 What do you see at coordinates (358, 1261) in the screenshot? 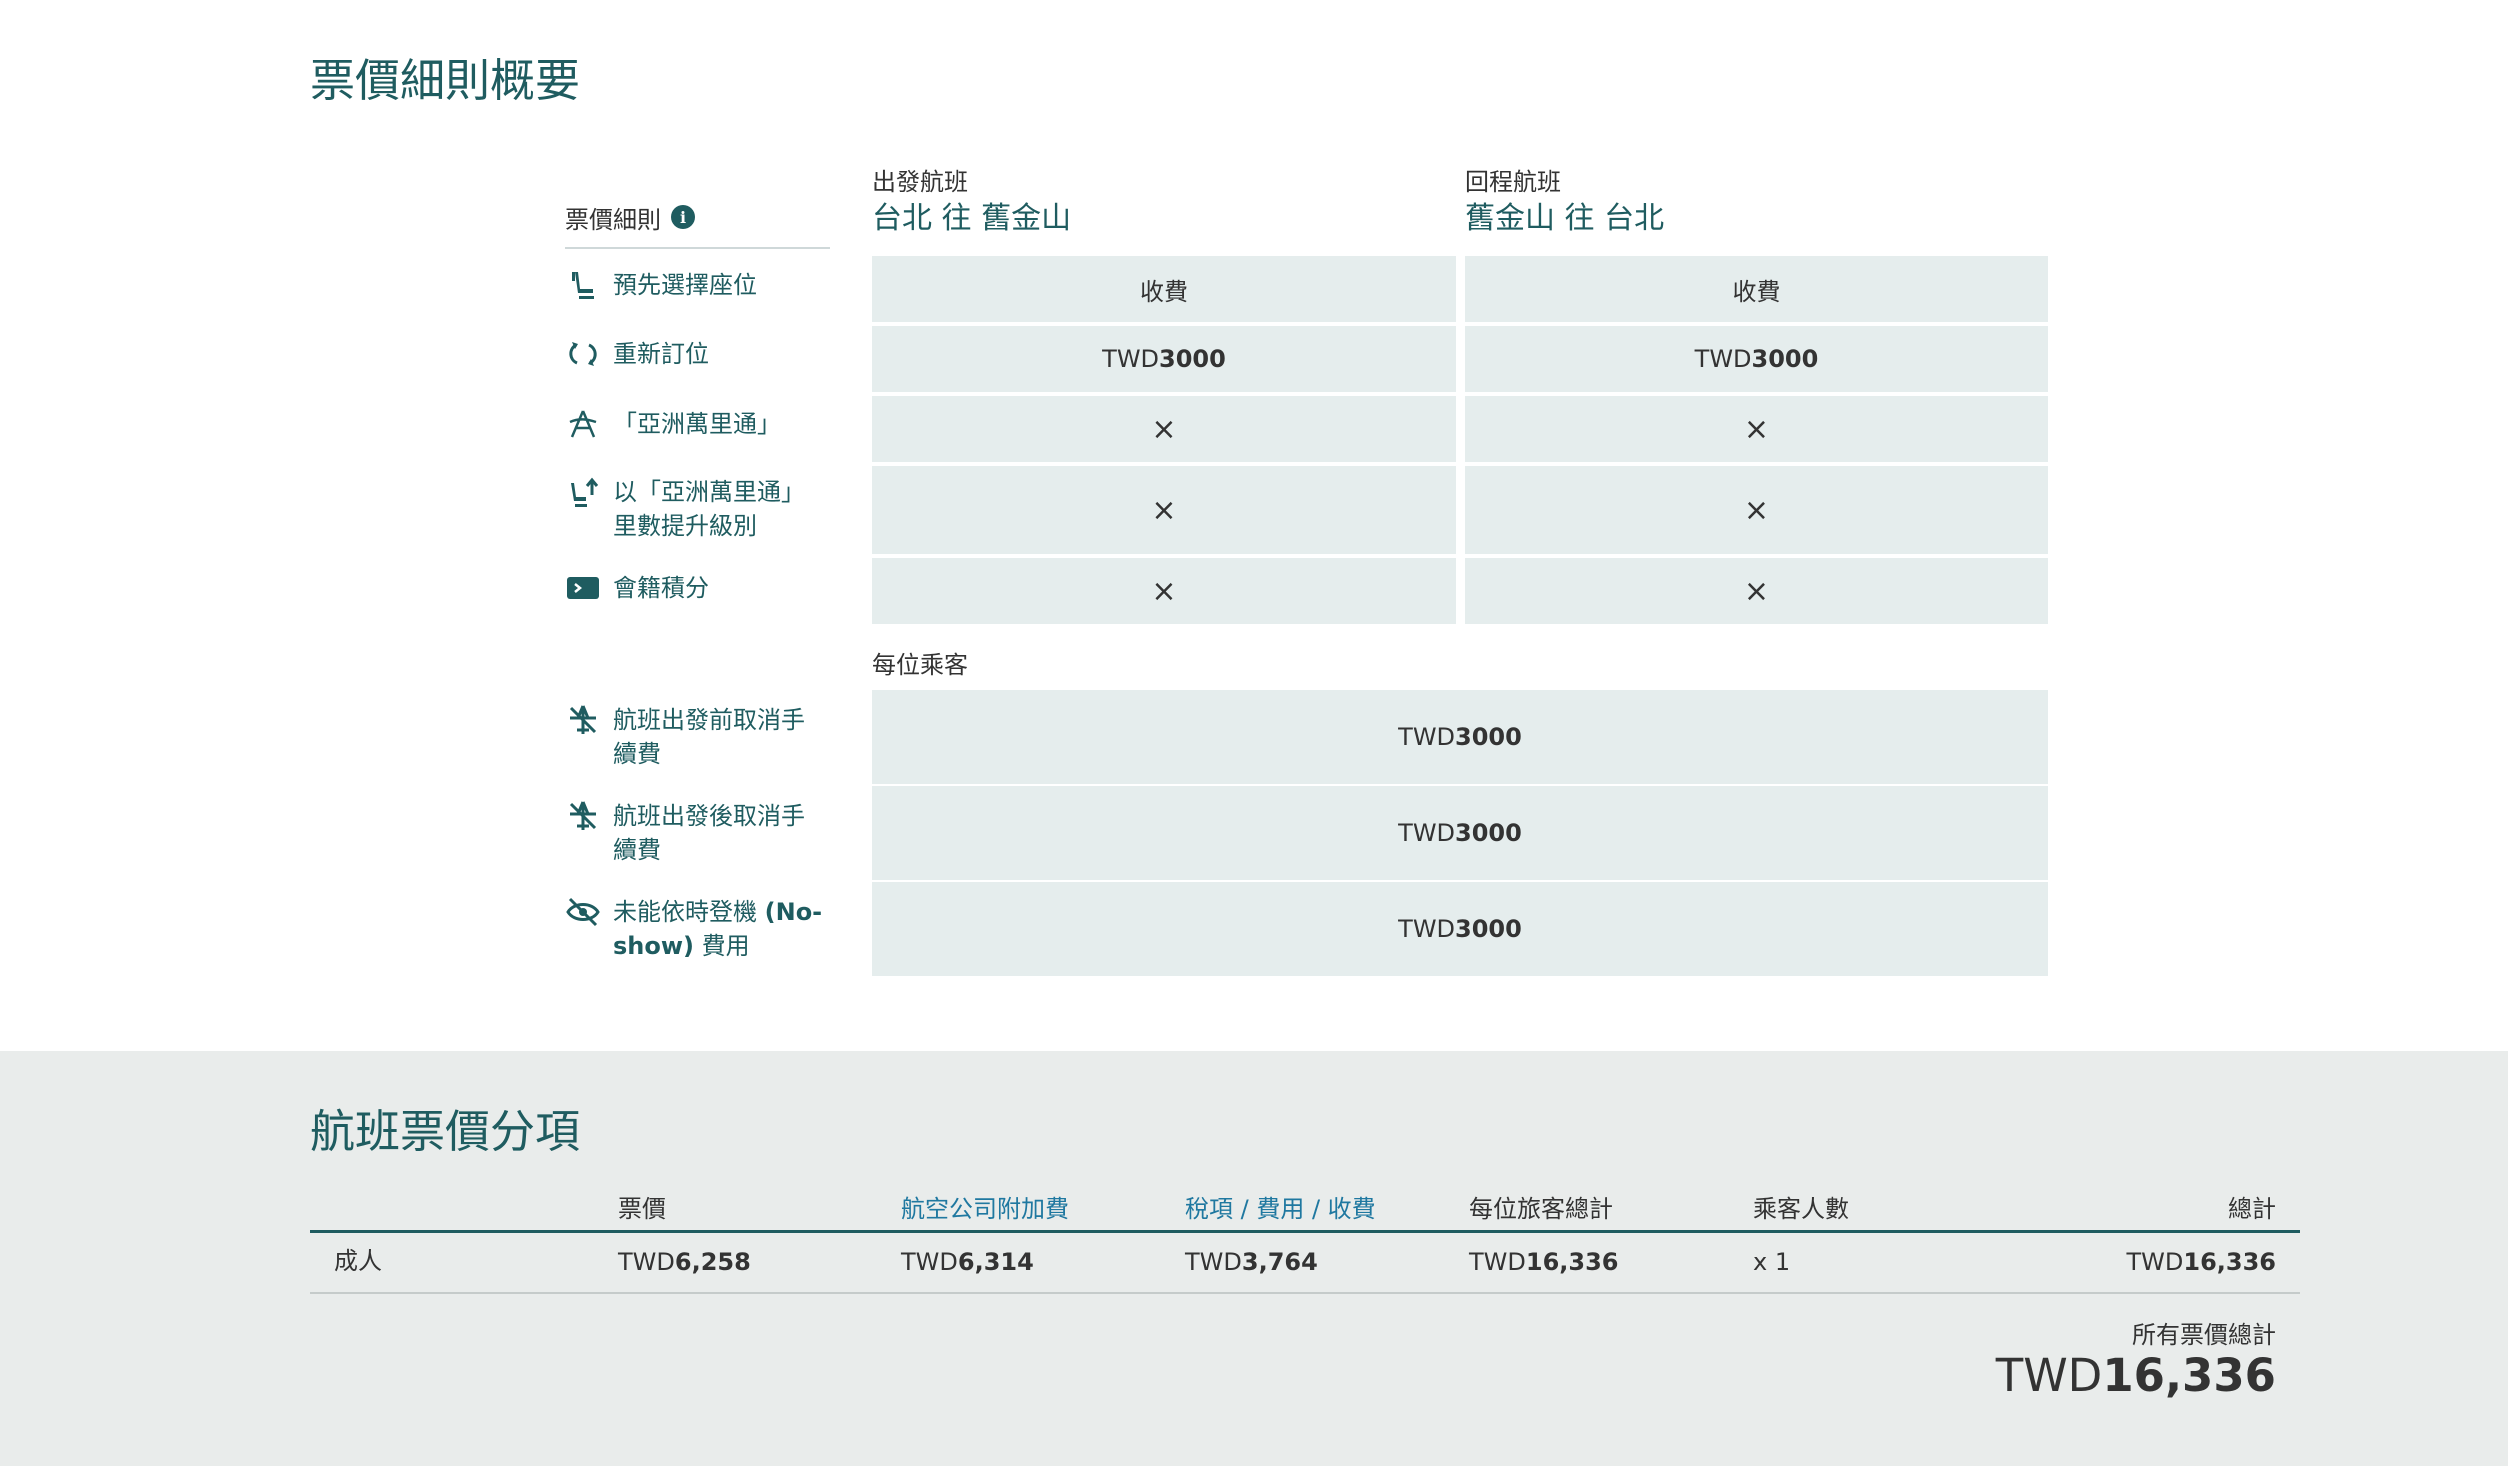
I see `passenger-type: 成人` at bounding box center [358, 1261].